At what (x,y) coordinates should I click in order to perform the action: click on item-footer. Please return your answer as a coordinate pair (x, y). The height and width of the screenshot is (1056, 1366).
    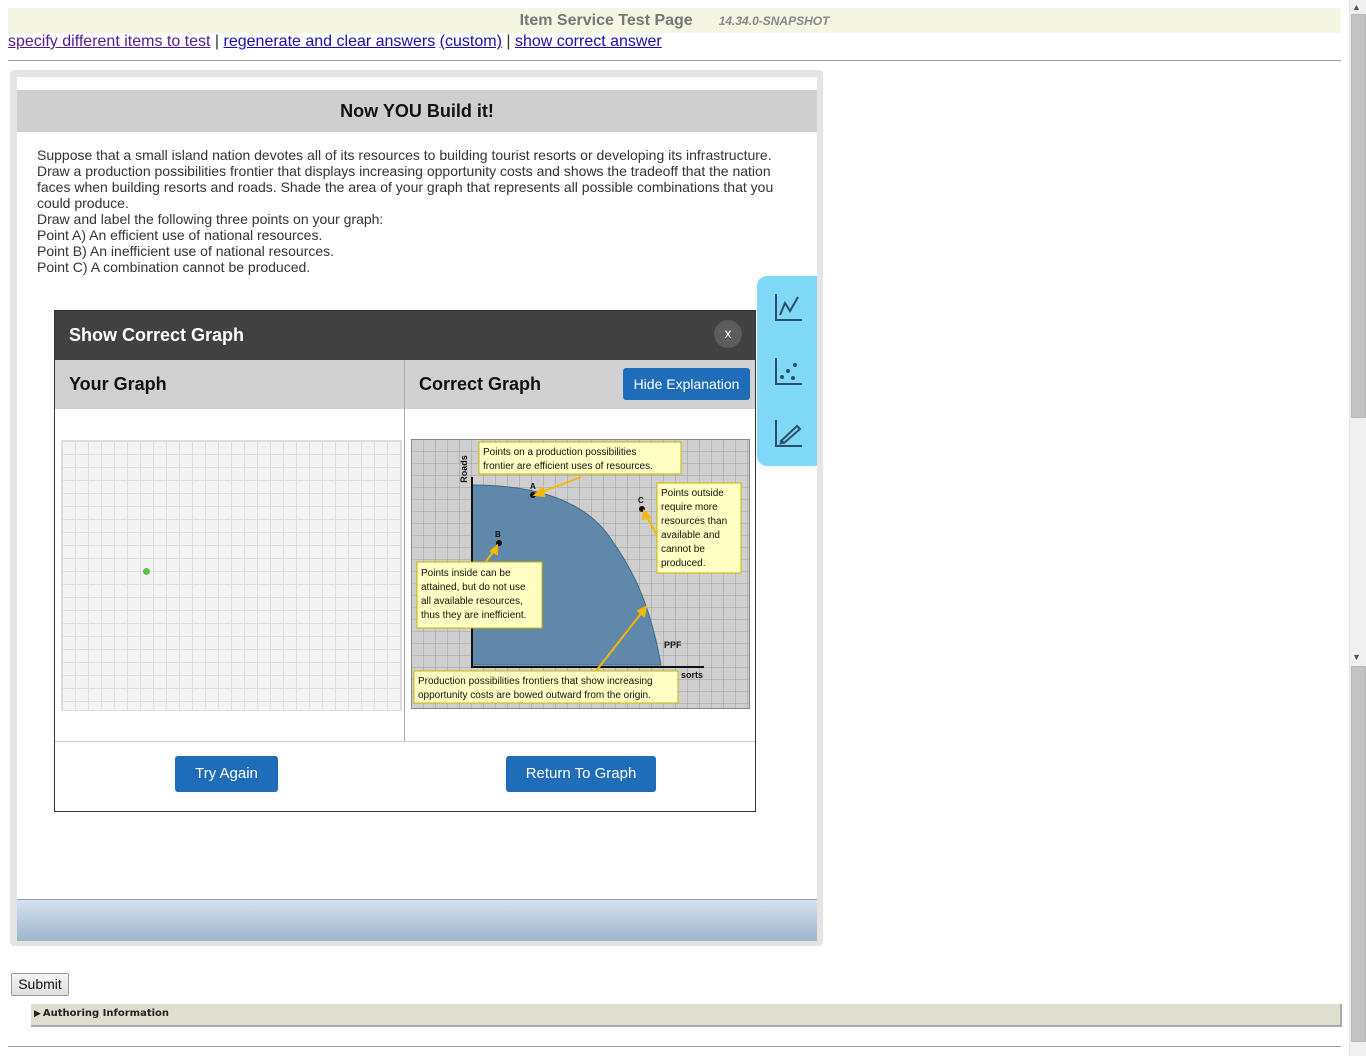
    Looking at the image, I should click on (417, 920).